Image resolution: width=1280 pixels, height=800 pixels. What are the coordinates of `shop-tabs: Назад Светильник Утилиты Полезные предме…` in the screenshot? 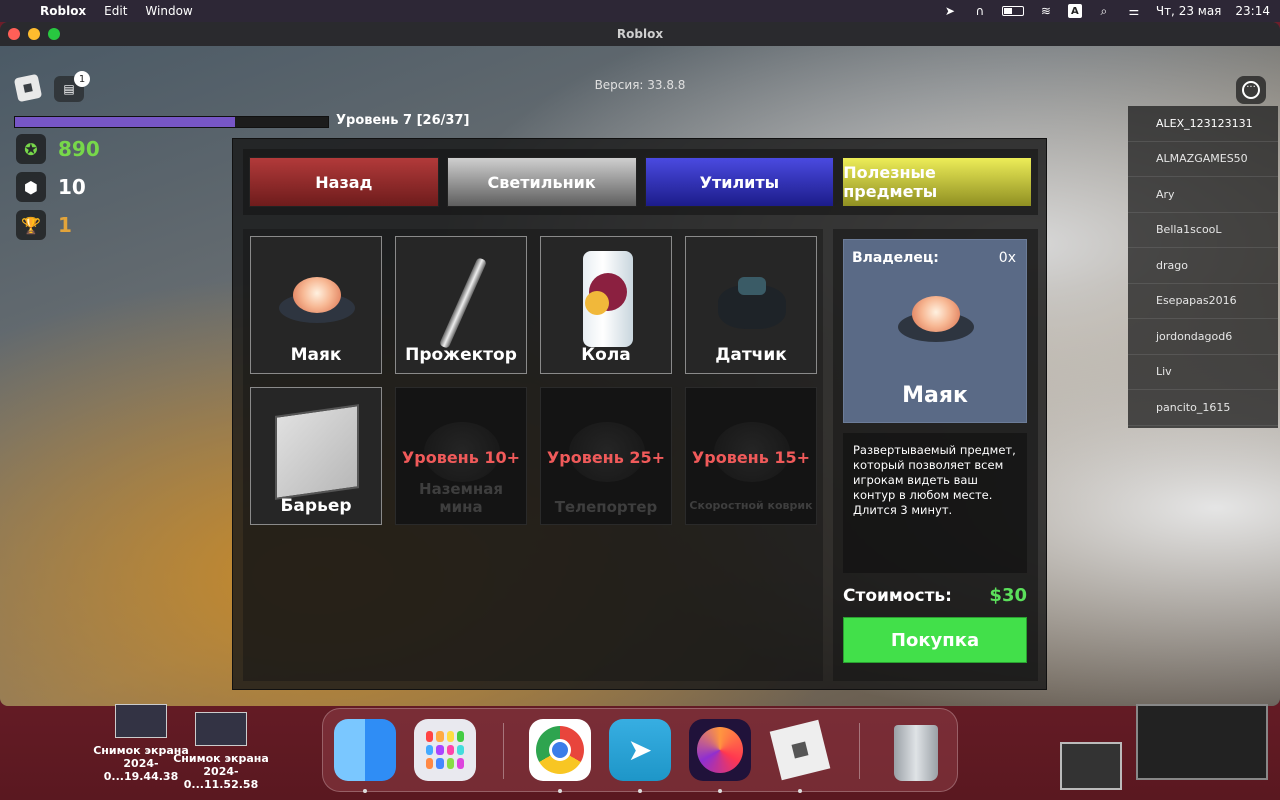 It's located at (640, 182).